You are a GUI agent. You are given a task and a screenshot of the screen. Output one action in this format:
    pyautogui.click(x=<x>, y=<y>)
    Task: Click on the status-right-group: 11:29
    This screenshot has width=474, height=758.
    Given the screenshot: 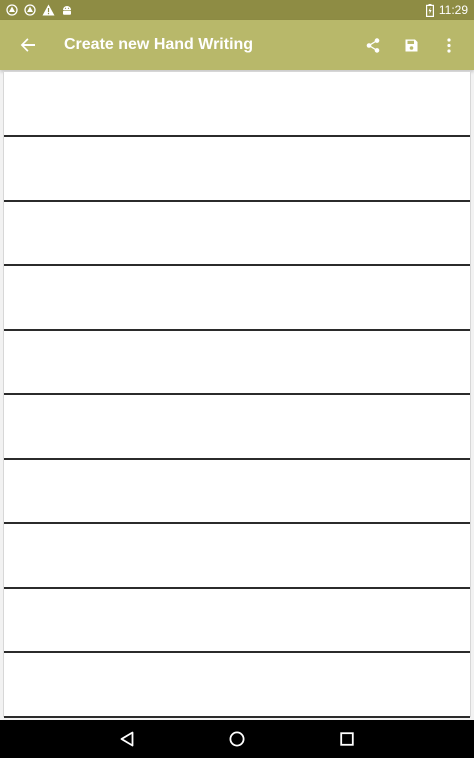 What is the action you would take?
    pyautogui.click(x=446, y=10)
    